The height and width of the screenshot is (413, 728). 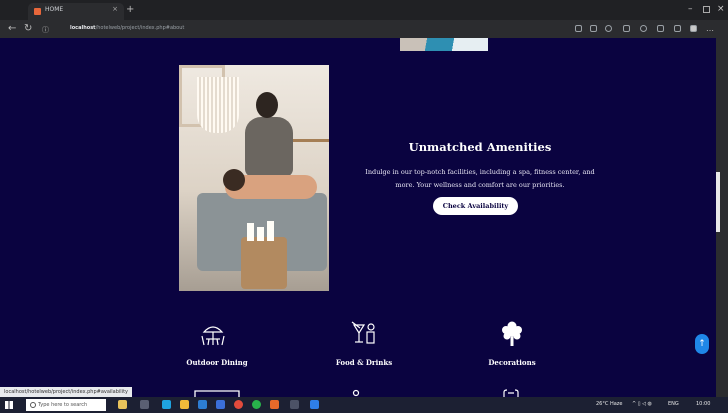 What do you see at coordinates (54, 9) in the screenshot?
I see `tab-title: HOME` at bounding box center [54, 9].